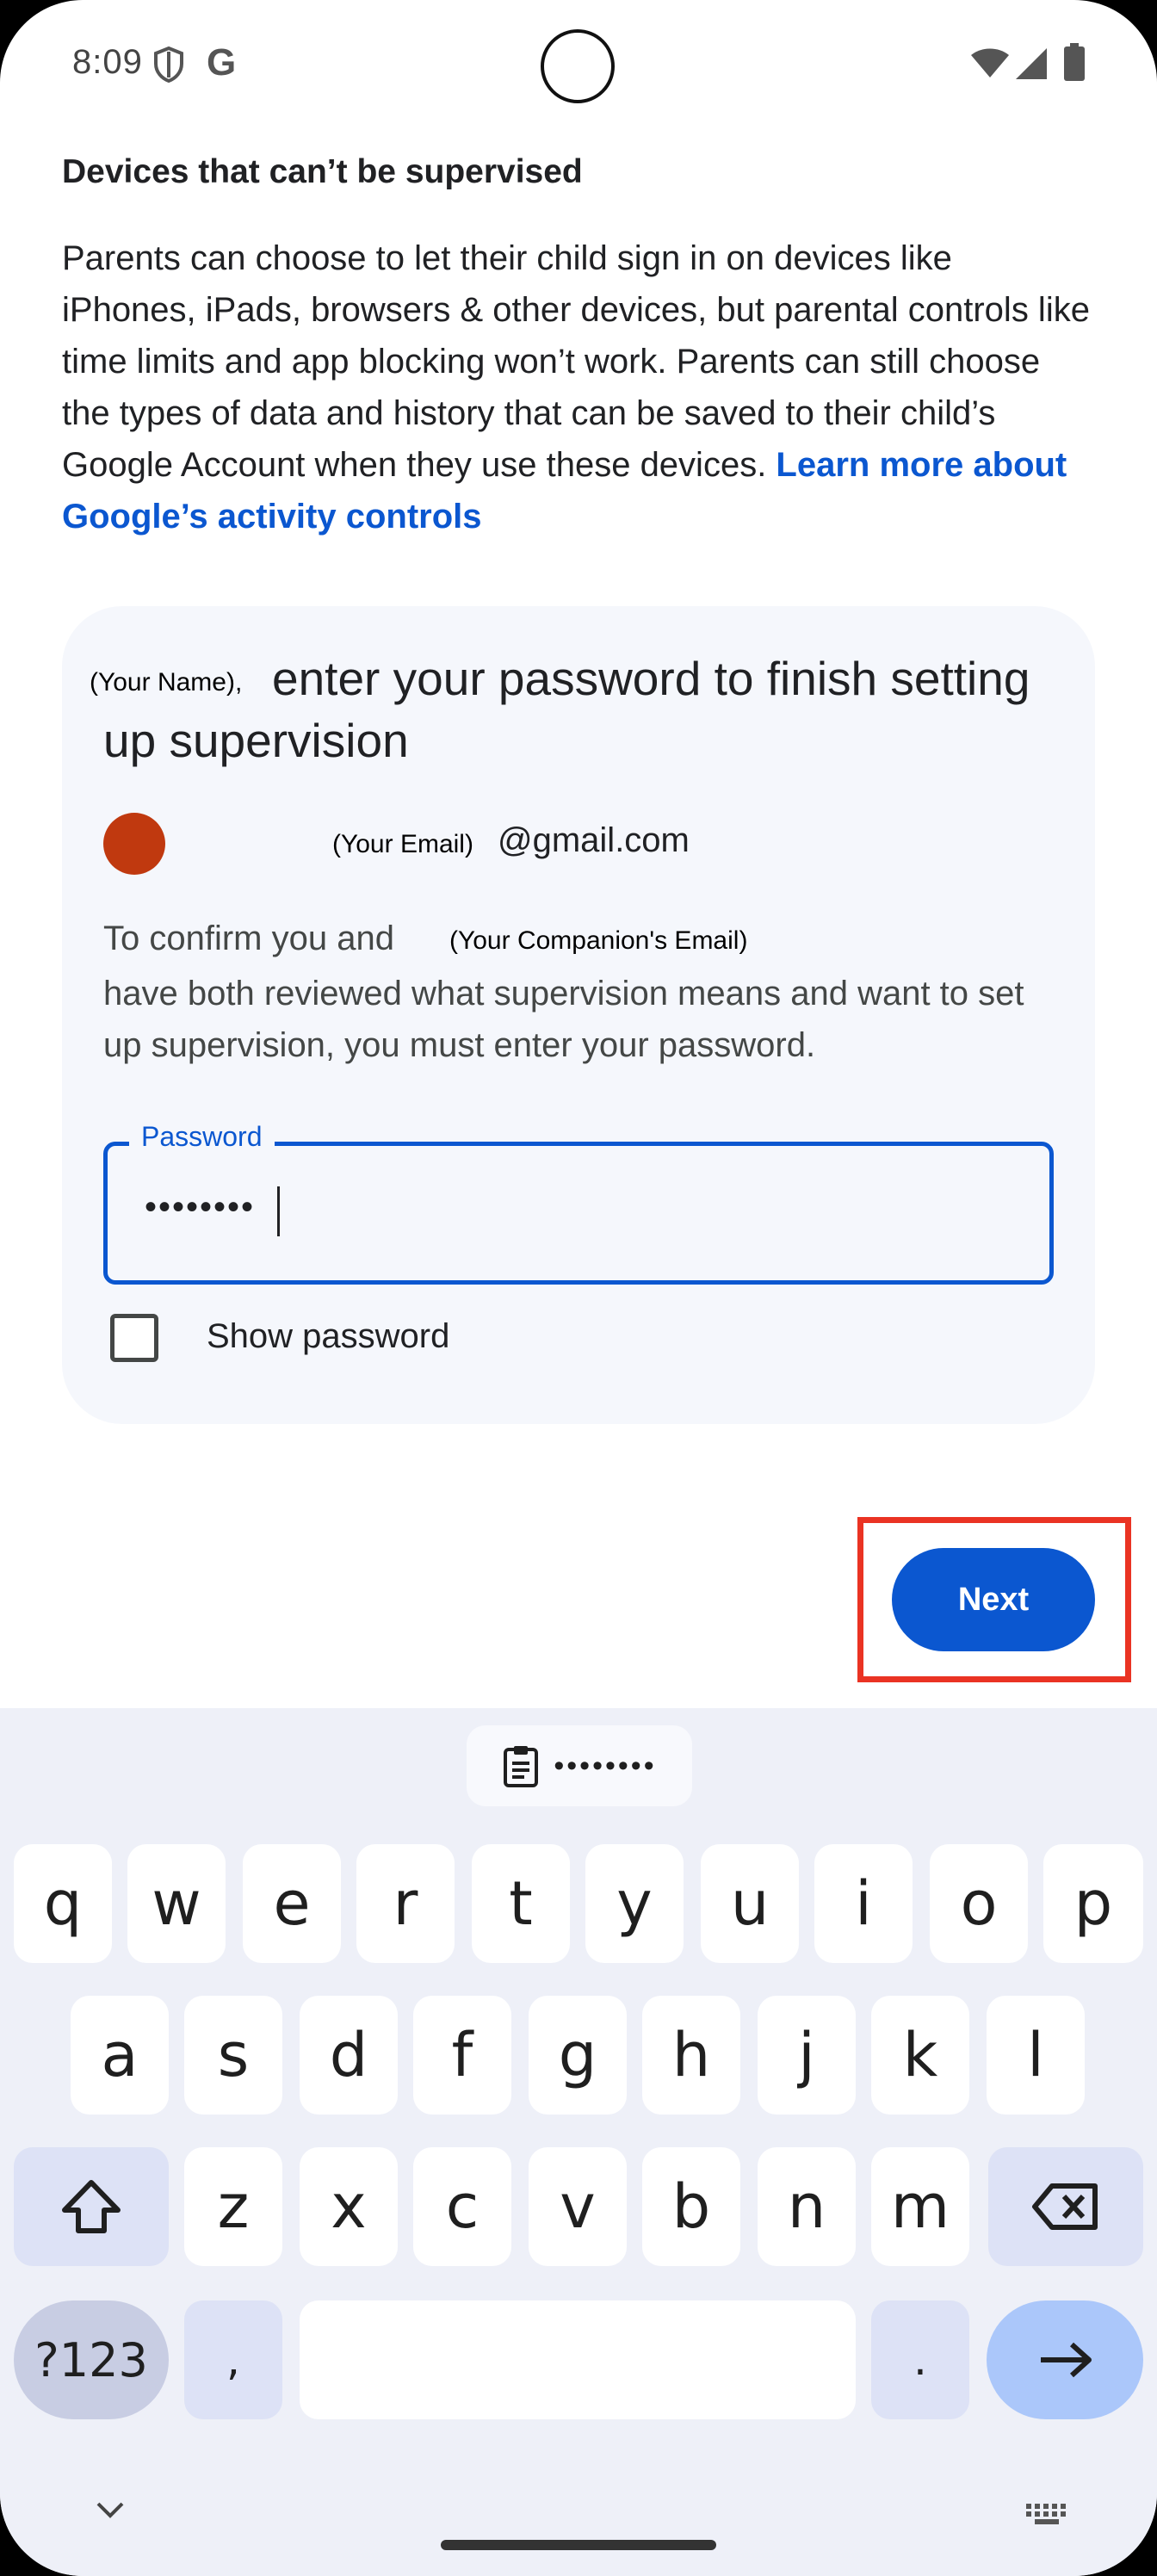 The width and height of the screenshot is (1157, 2576). What do you see at coordinates (579, 2545) in the screenshot?
I see `home-indicator` at bounding box center [579, 2545].